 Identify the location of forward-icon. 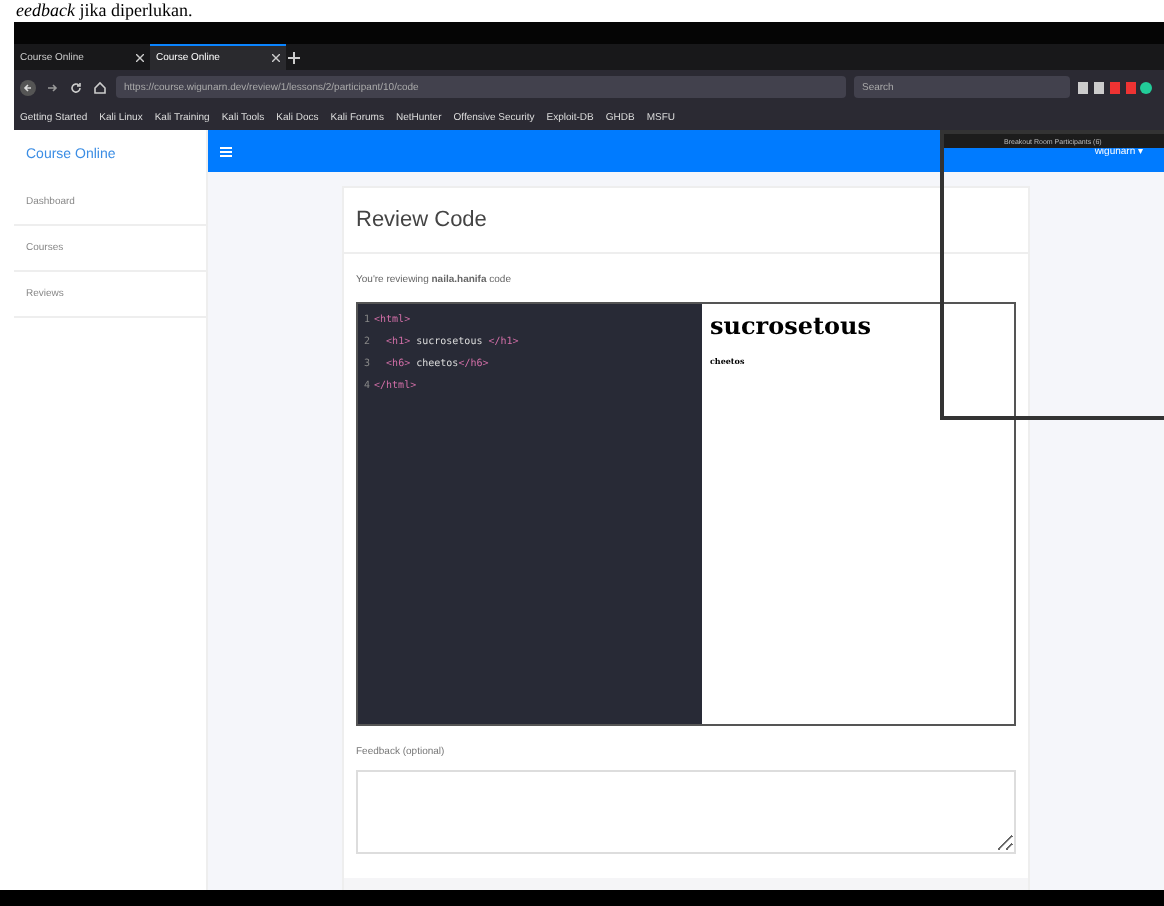
(52, 87).